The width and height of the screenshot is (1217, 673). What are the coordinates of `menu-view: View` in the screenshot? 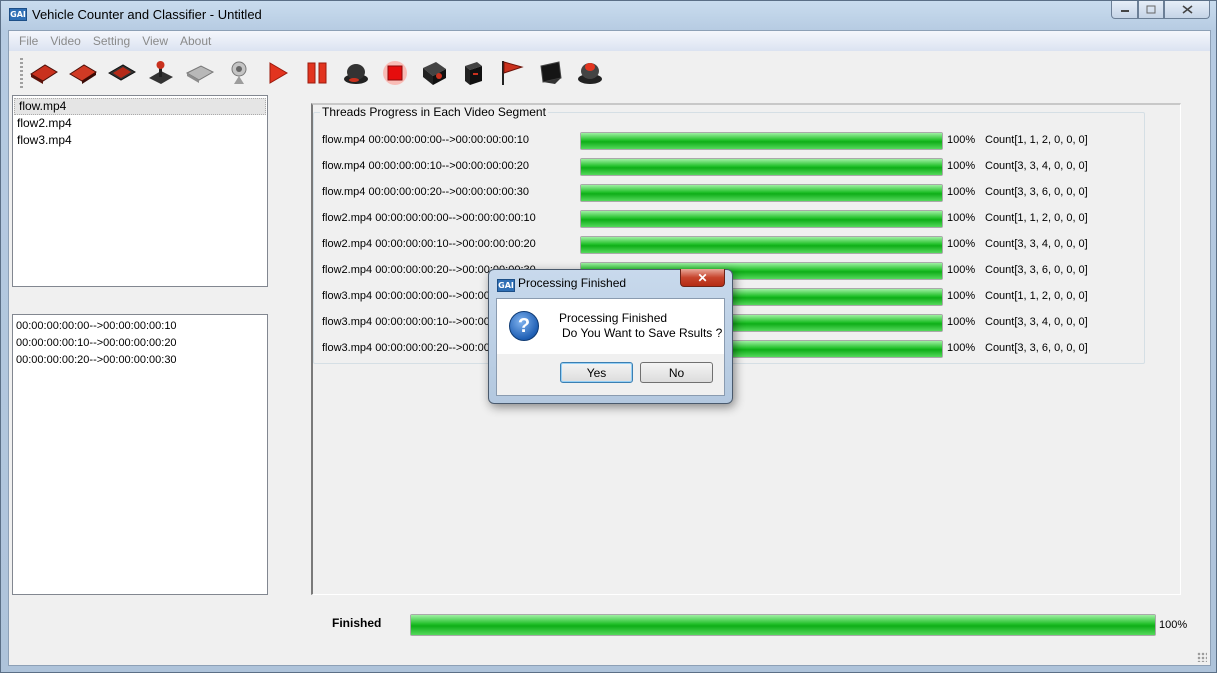 It's located at (150, 41).